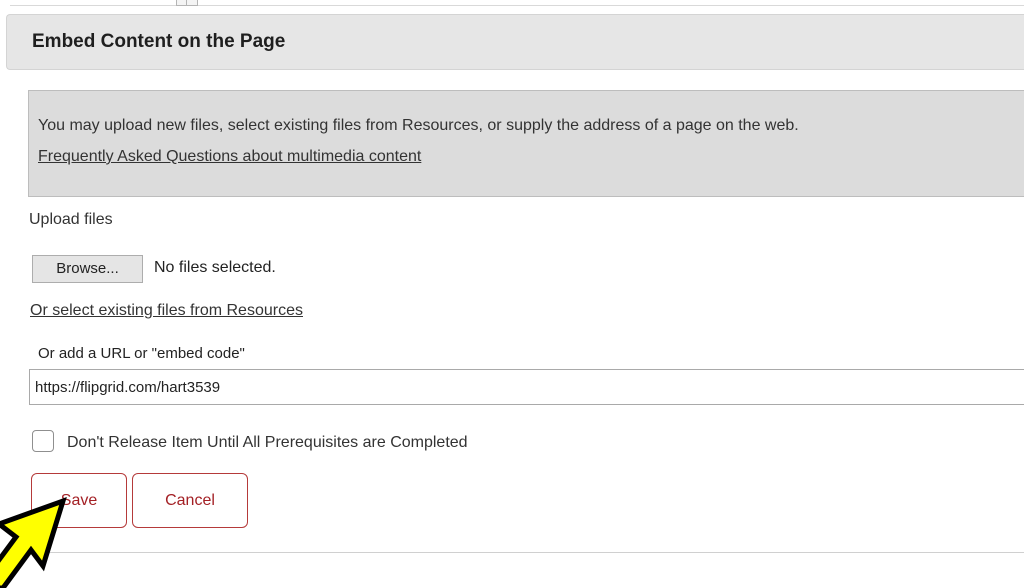 This screenshot has height=588, width=1024. Describe the element at coordinates (517, 5) in the screenshot. I see `top-divider` at that location.